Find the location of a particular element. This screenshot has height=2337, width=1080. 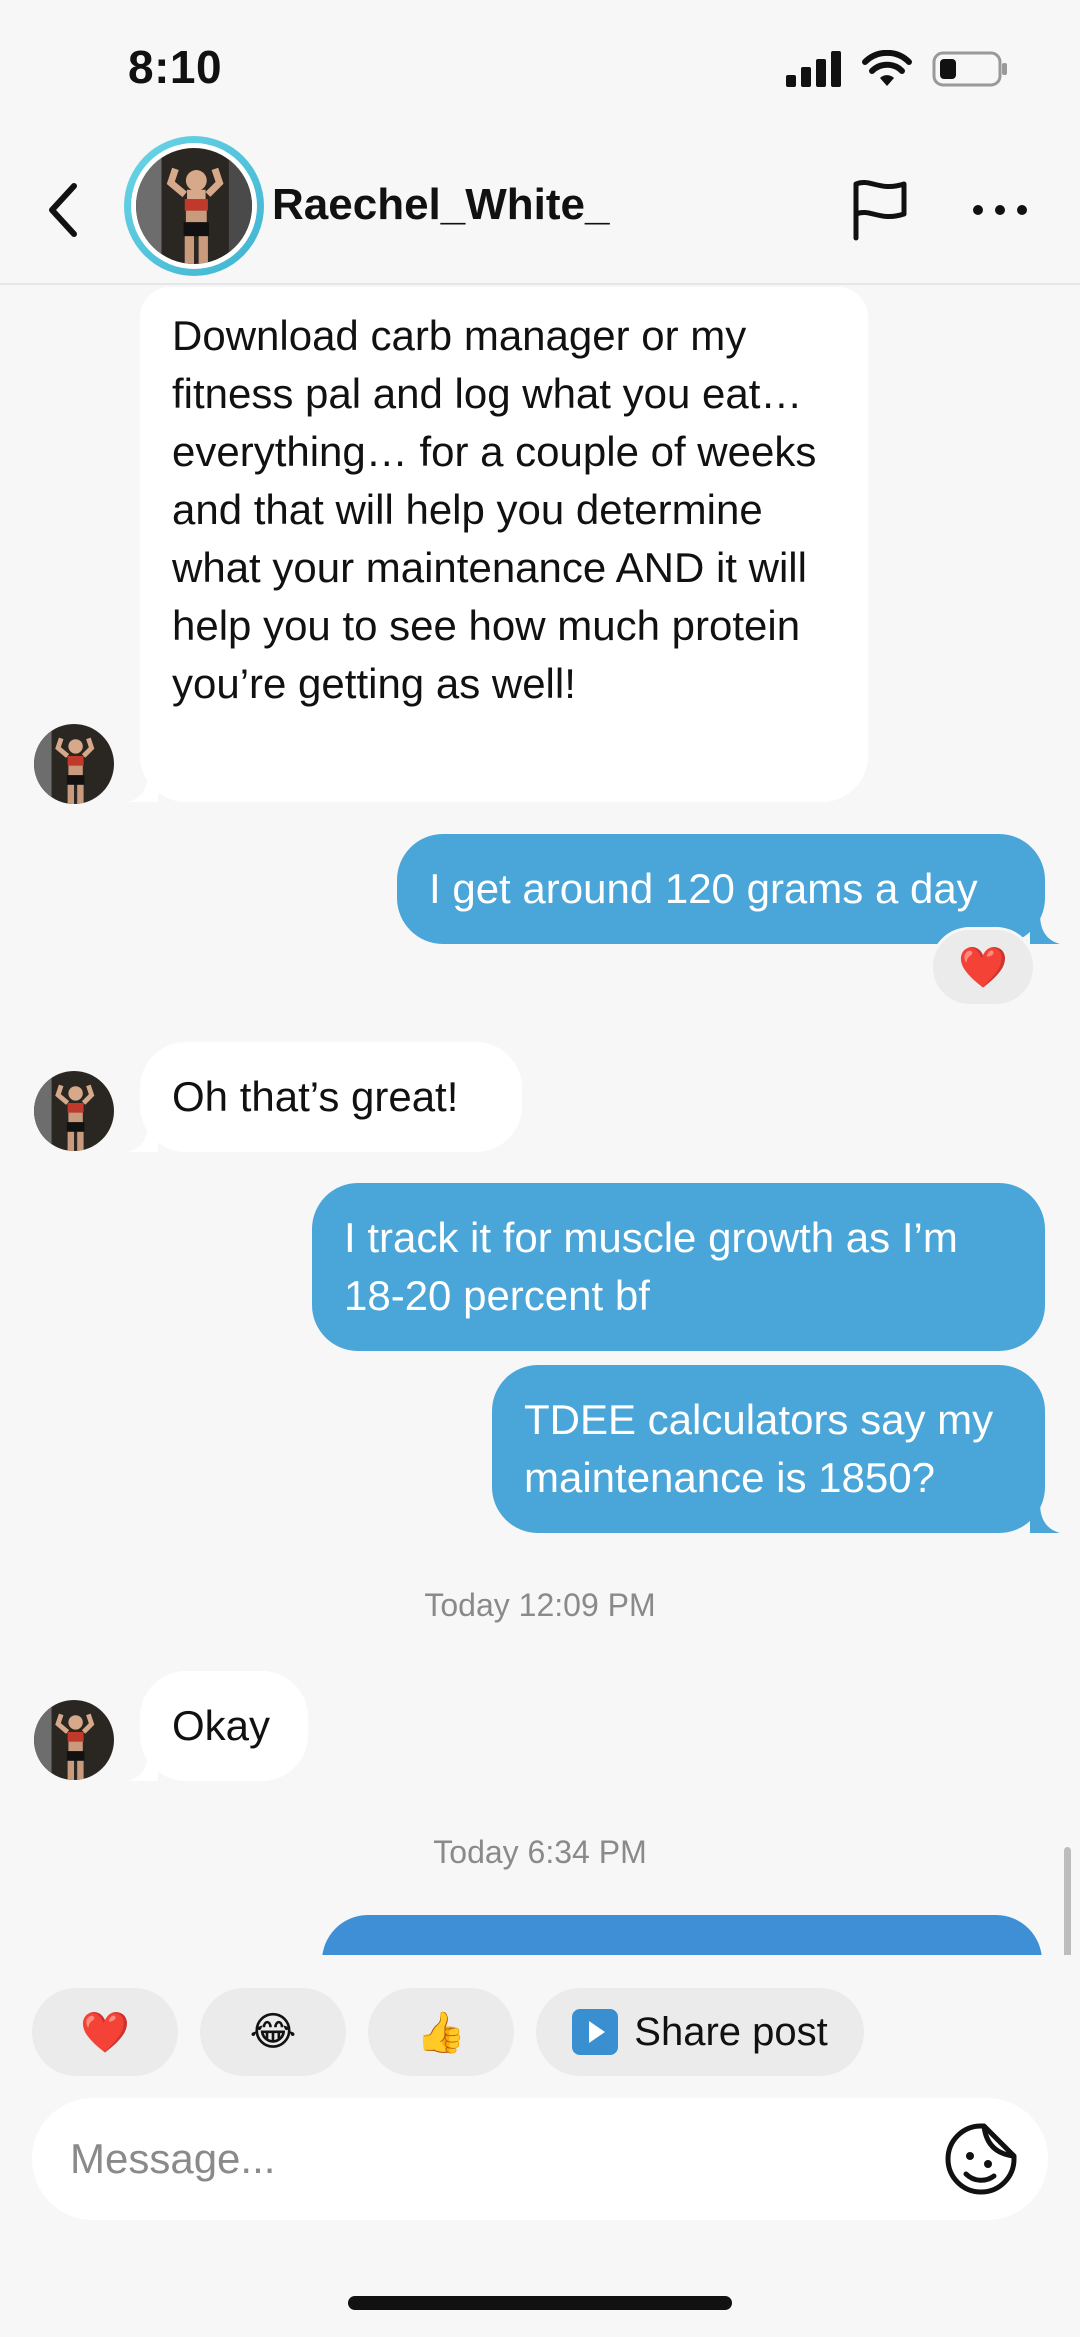

thumbs-up-icon: 👍 is located at coordinates (441, 2032).